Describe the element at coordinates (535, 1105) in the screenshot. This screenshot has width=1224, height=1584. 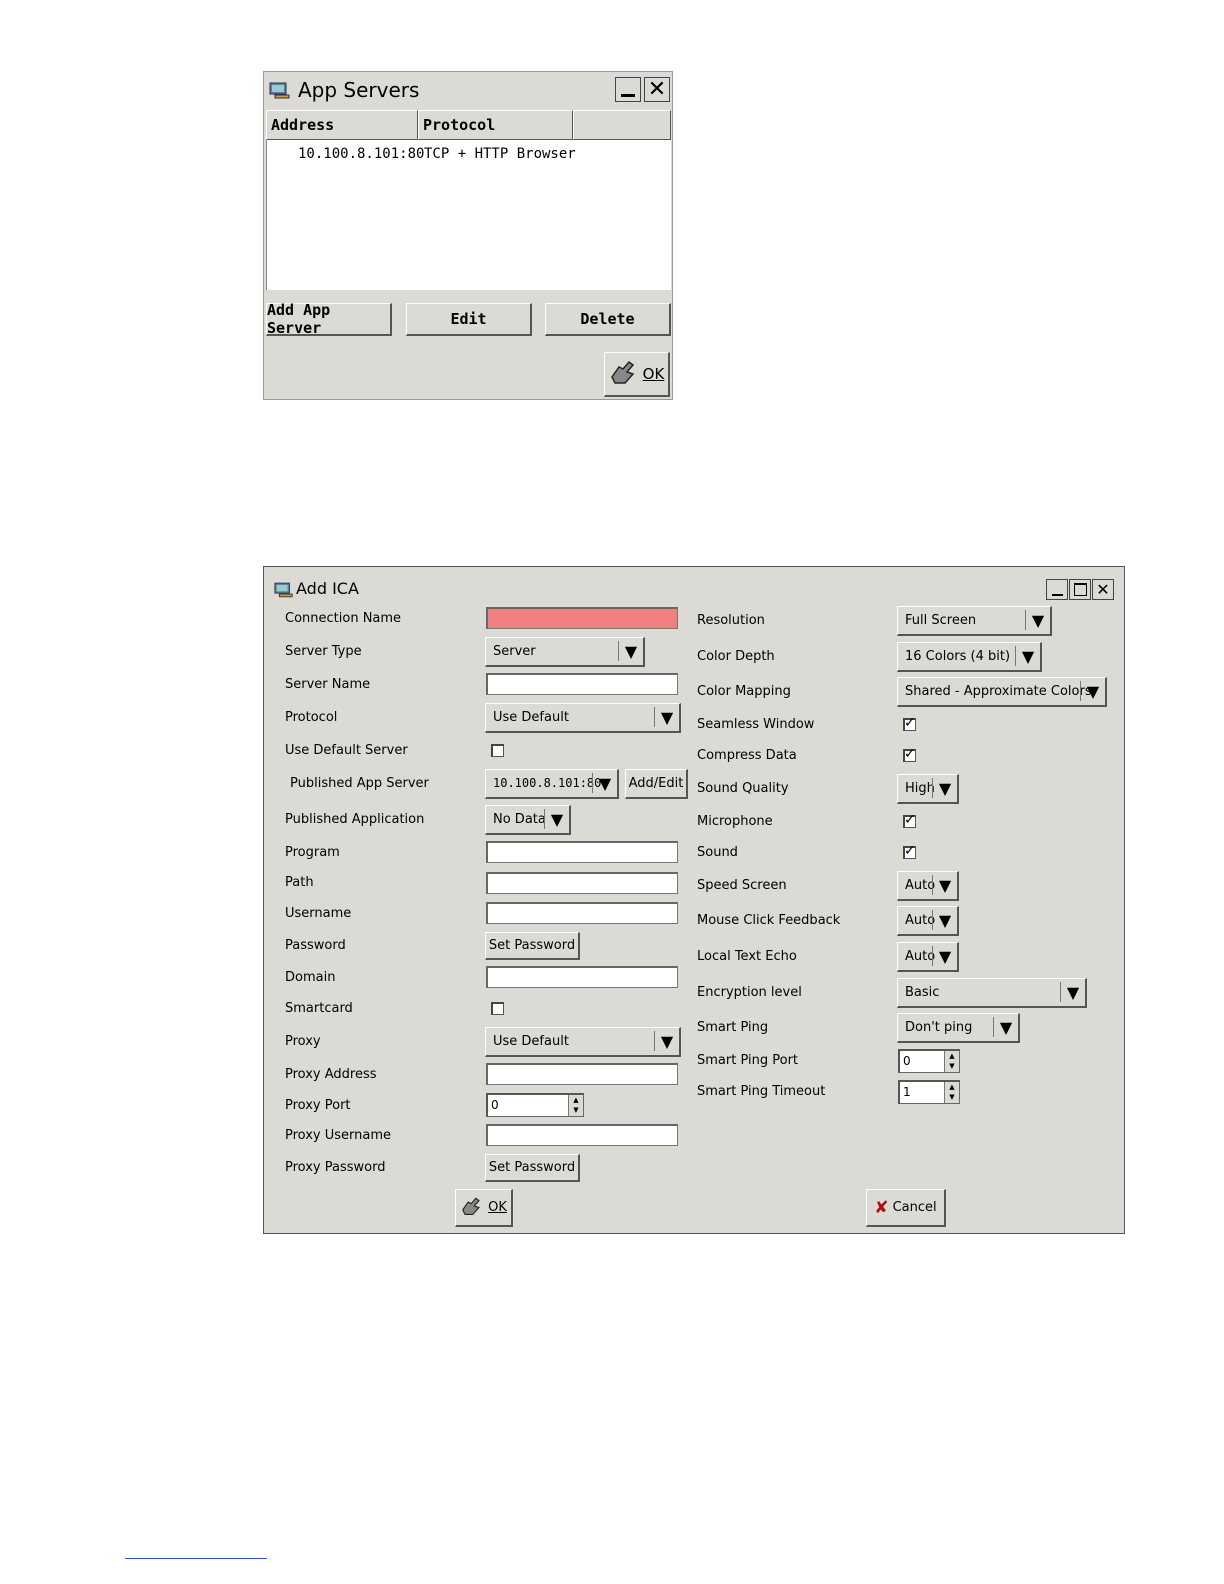
I see `proxy-port-spinner: 0 ▲ ▼` at that location.